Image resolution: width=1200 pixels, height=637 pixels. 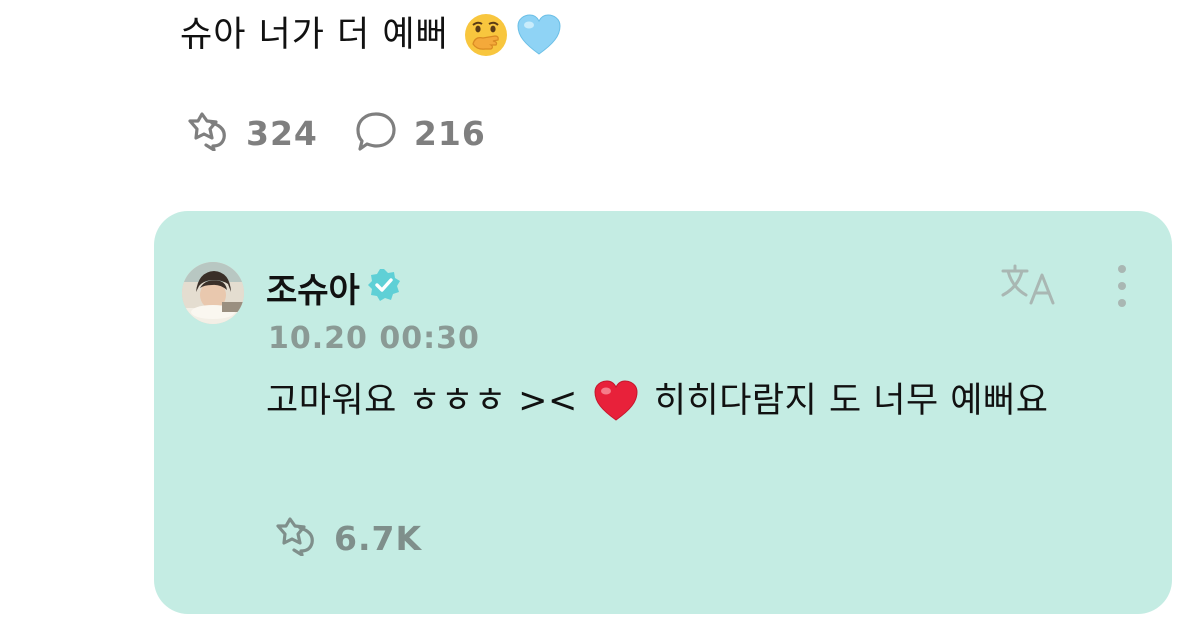 I want to click on reply-text-end: 히히다람지 도 너무 예뻐요, so click(x=851, y=401).